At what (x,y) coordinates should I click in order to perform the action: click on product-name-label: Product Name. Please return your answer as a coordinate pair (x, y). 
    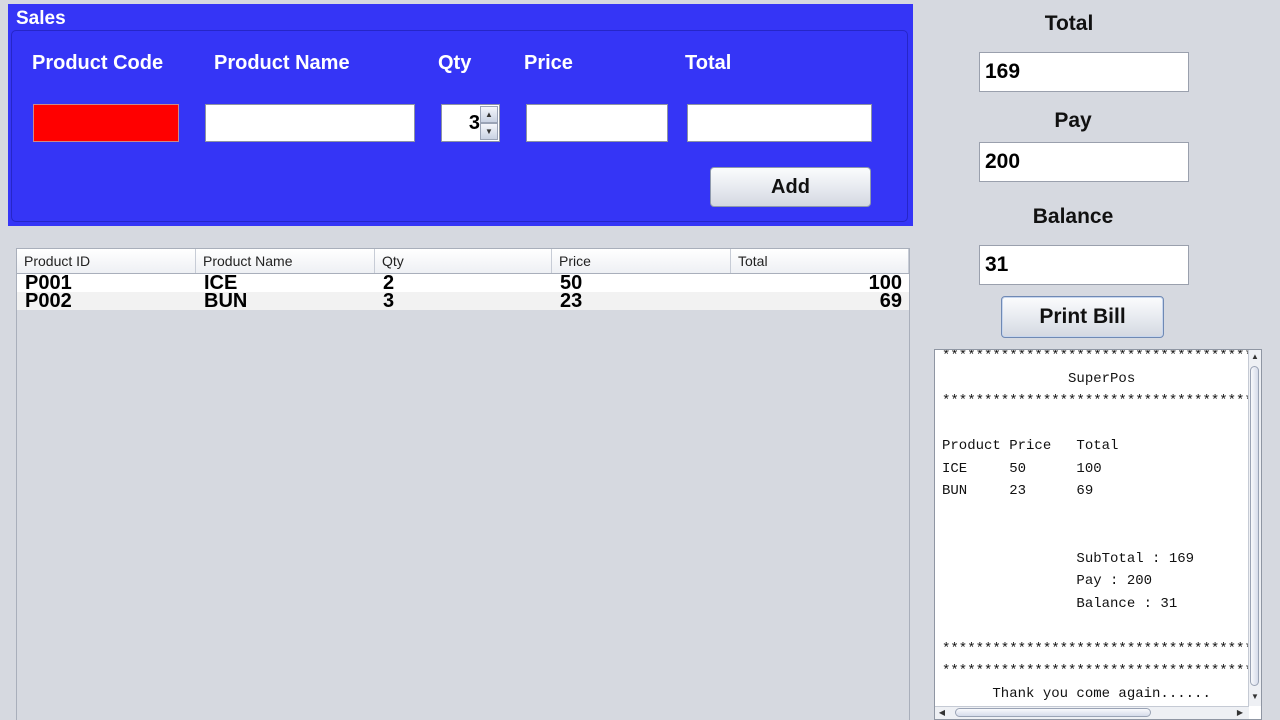
    Looking at the image, I should click on (282, 63).